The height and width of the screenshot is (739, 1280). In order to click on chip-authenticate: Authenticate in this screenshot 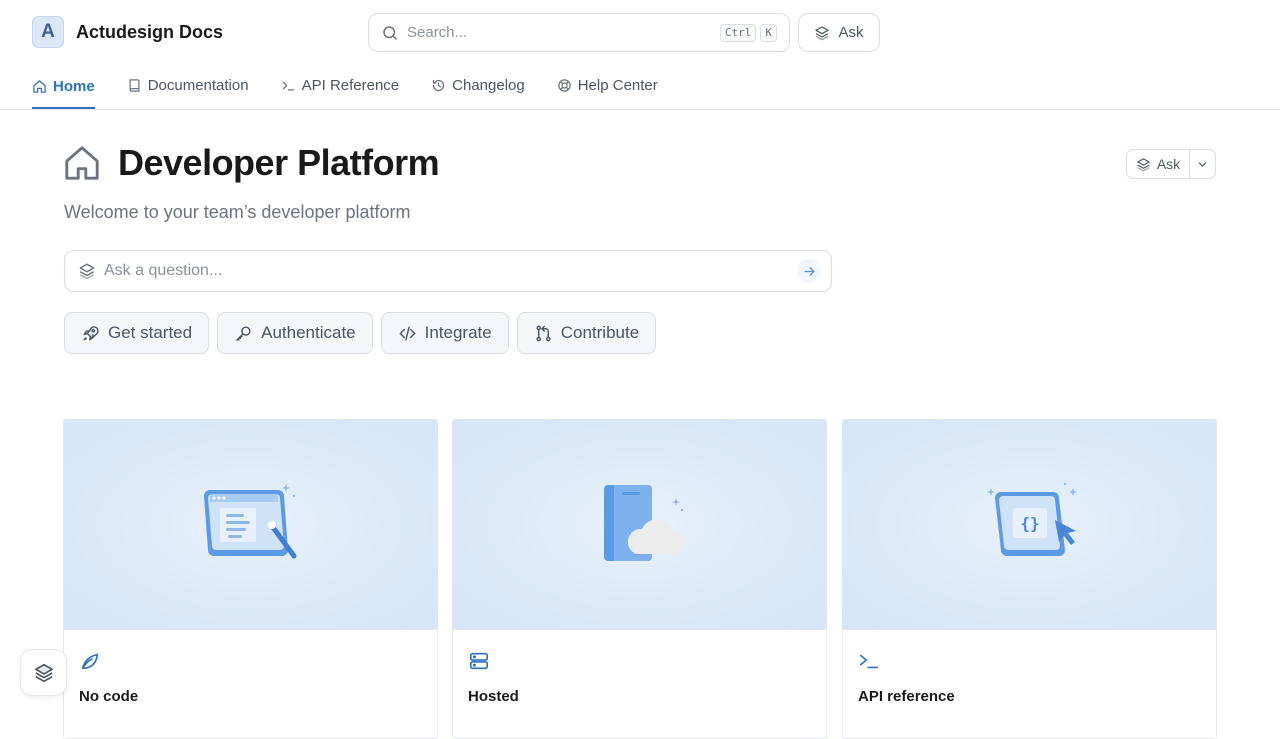, I will do `click(295, 333)`.